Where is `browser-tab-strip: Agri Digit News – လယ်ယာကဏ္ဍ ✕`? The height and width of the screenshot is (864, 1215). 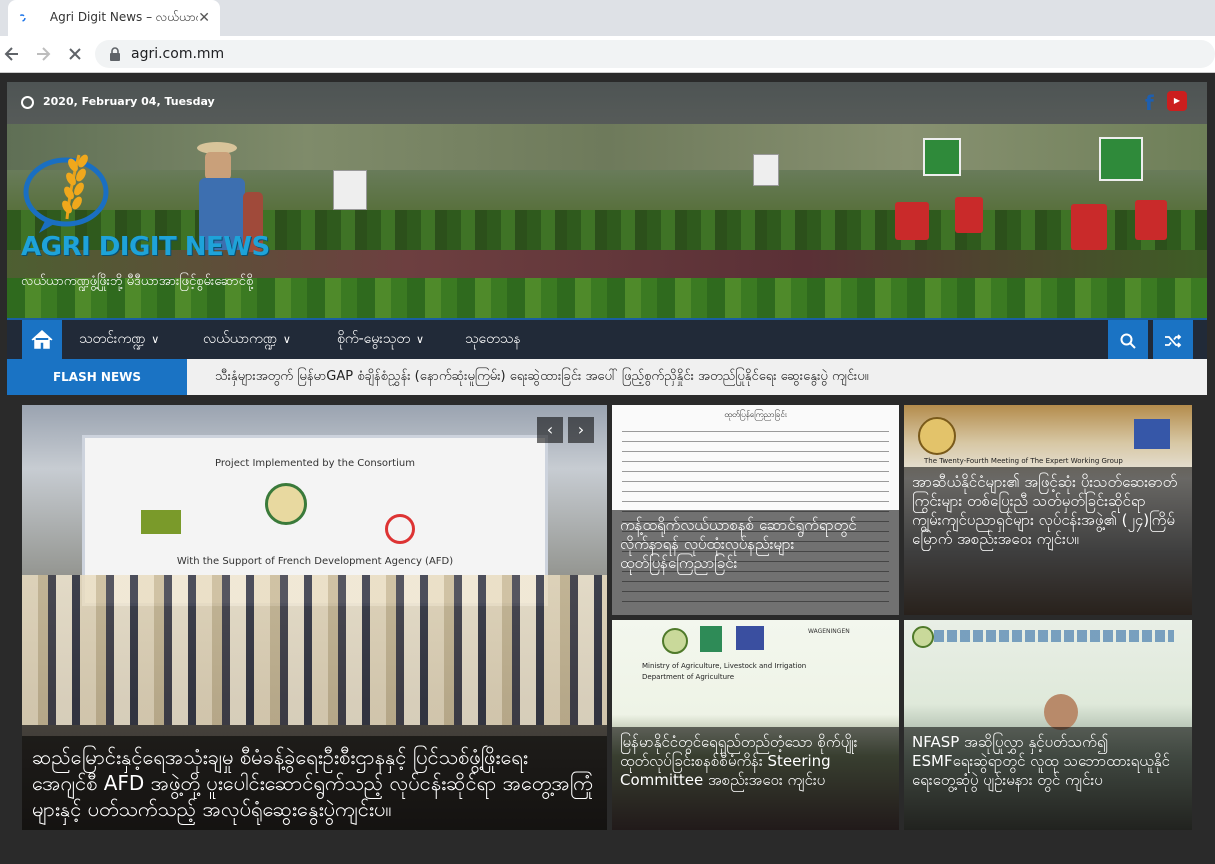
browser-tab-strip: Agri Digit News – လယ်ယာကဏ္ဍ ✕ is located at coordinates (607, 18).